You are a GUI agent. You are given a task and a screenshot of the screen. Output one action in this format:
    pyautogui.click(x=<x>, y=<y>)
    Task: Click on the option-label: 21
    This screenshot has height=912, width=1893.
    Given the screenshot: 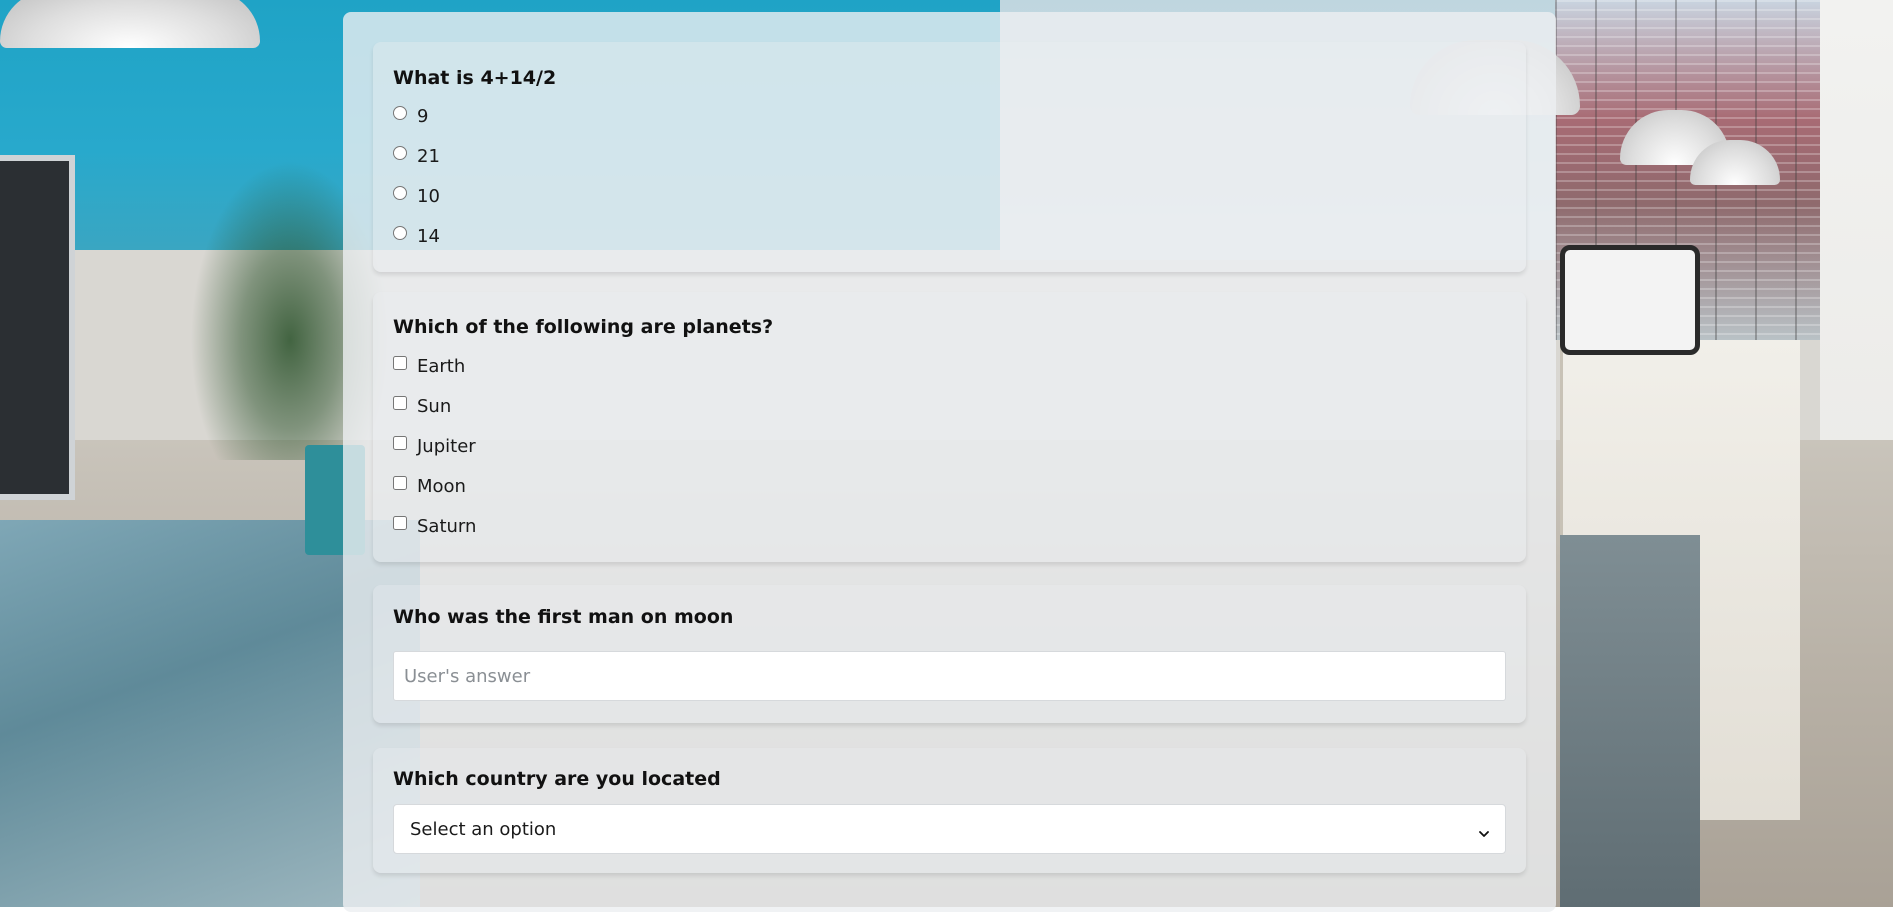 What is the action you would take?
    pyautogui.click(x=428, y=156)
    